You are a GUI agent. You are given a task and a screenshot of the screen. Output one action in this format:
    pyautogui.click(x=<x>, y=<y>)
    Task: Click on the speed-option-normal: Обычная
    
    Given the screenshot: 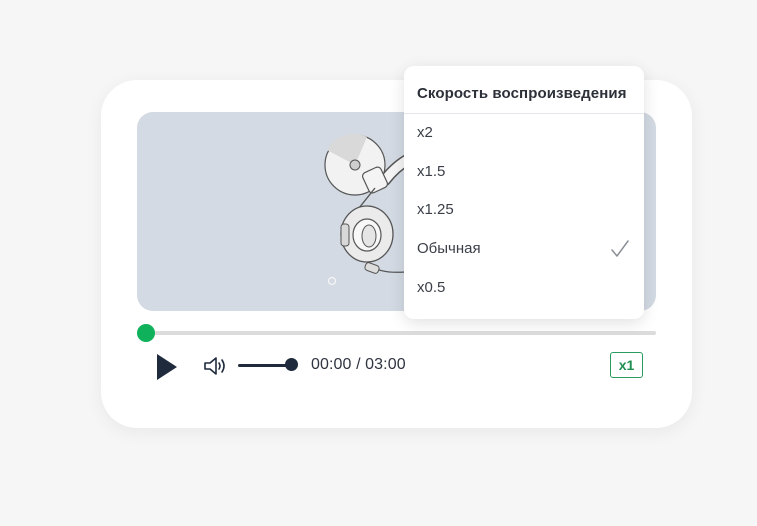 What is the action you would take?
    pyautogui.click(x=524, y=249)
    